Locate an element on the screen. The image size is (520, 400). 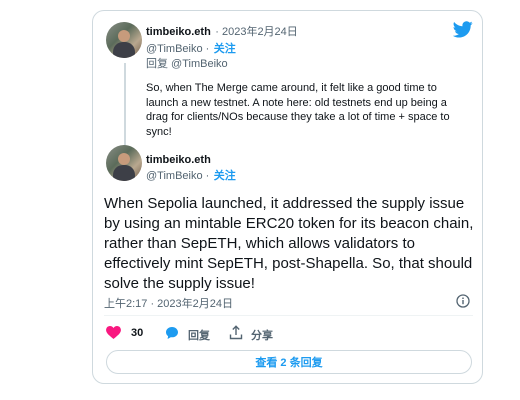
view-more-replies-label: 查看 2 条回复 is located at coordinates (289, 363).